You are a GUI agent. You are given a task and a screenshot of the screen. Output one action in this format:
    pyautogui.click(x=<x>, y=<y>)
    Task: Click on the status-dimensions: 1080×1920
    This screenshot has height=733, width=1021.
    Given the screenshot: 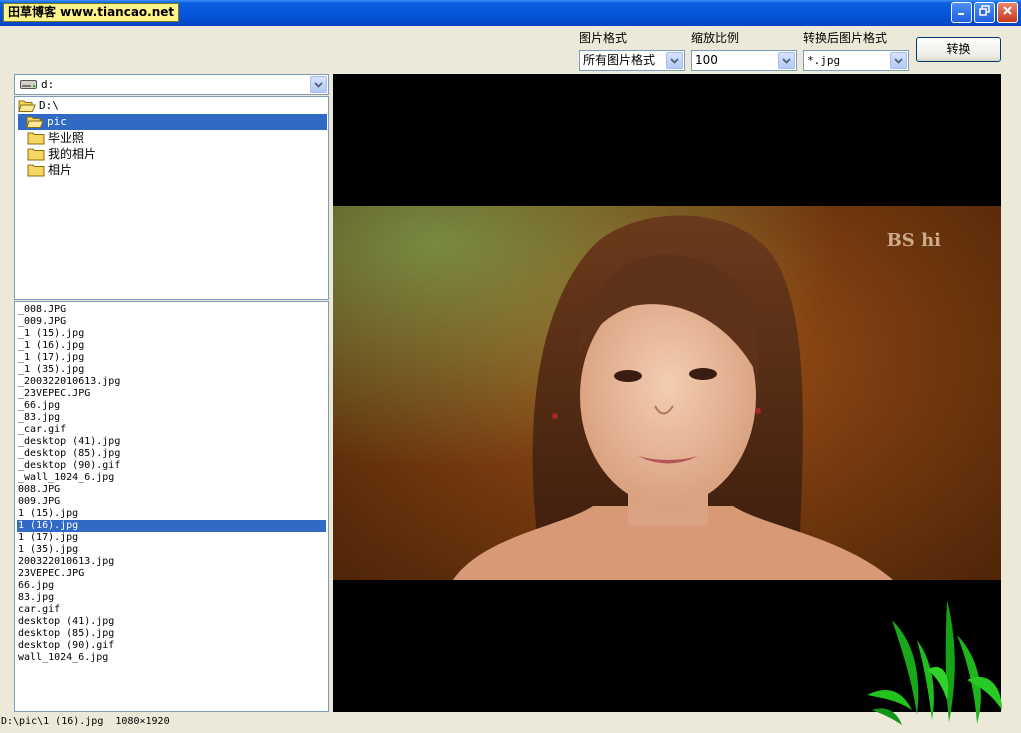 What is the action you would take?
    pyautogui.click(x=142, y=721)
    